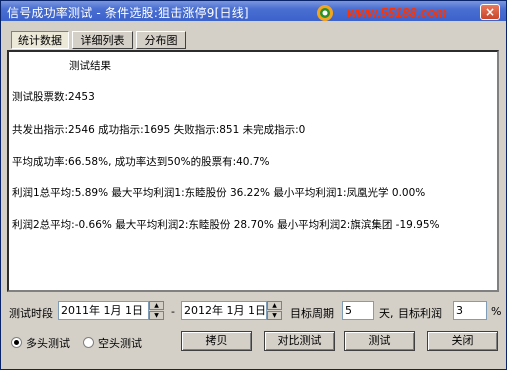 The height and width of the screenshot is (370, 507). Describe the element at coordinates (31, 313) in the screenshot. I see `period-label: 测试时段` at that location.